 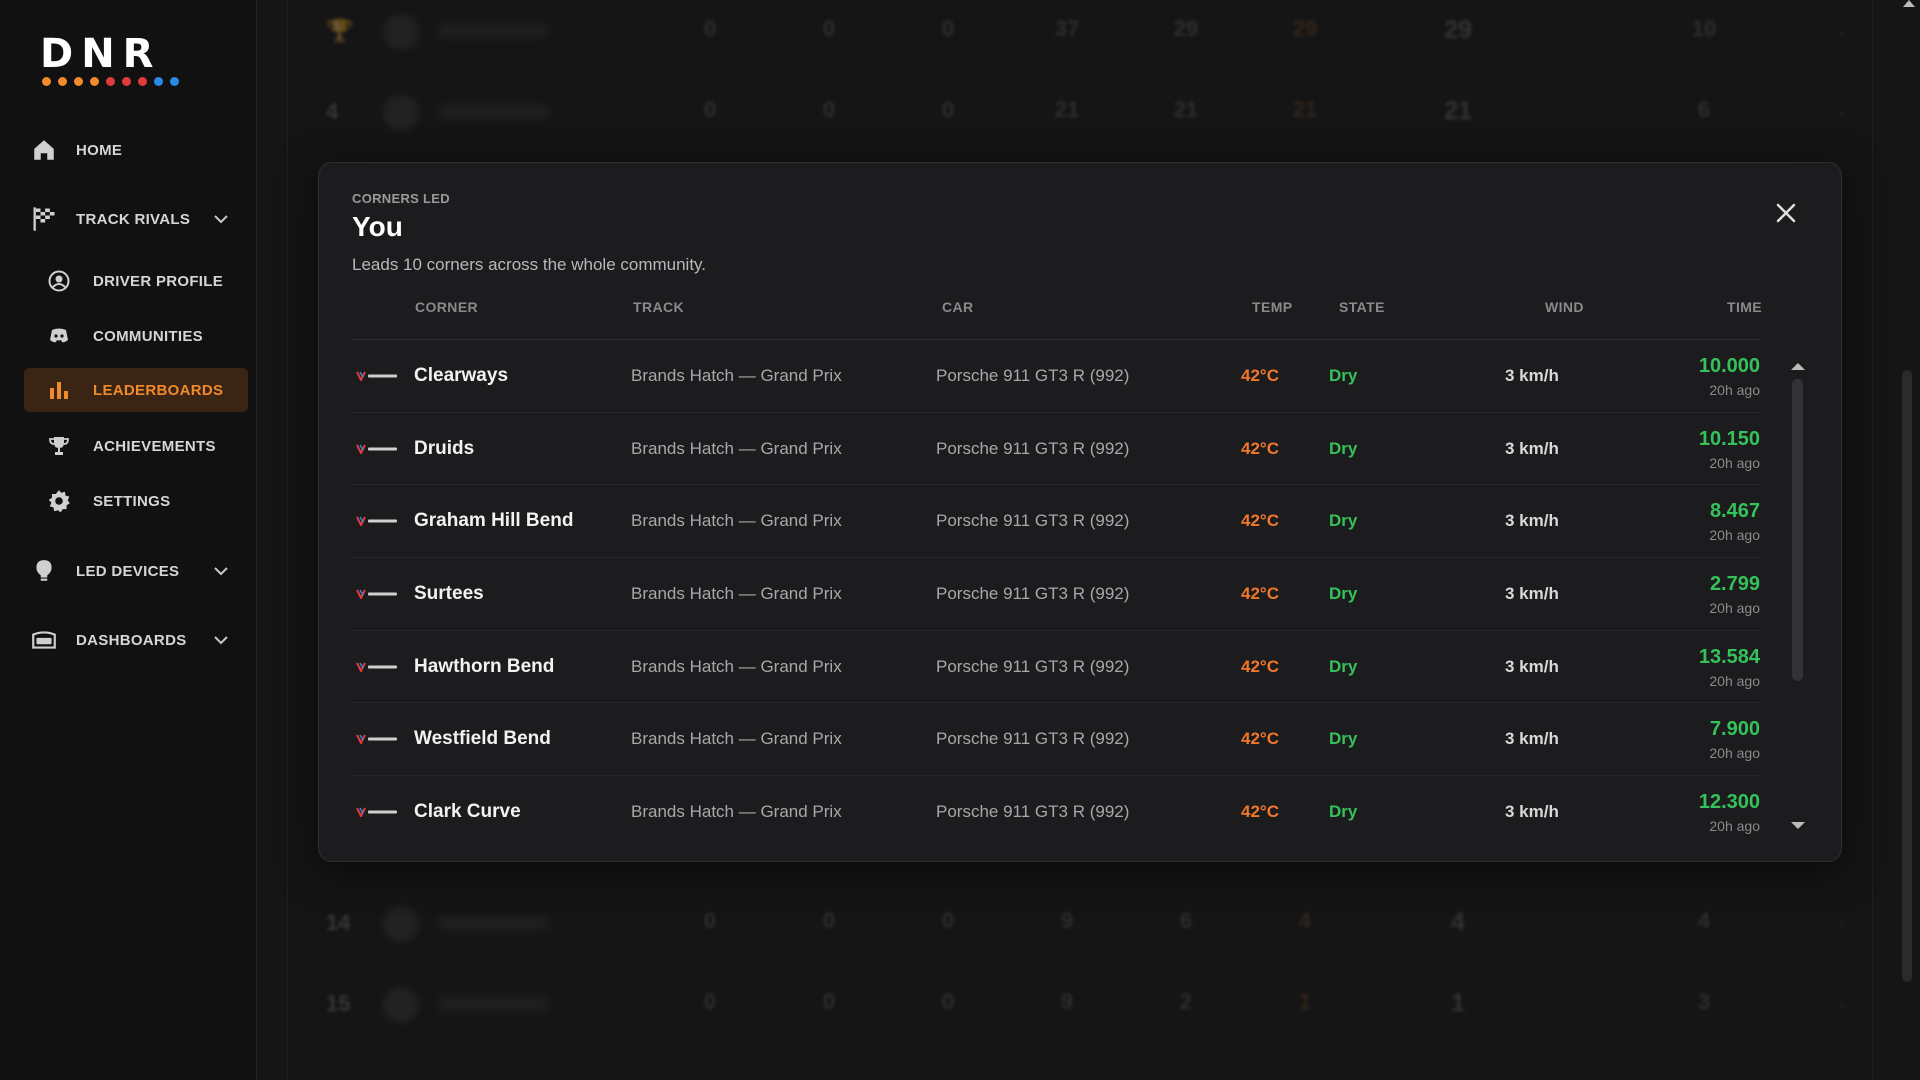 What do you see at coordinates (128, 219) in the screenshot?
I see `sidebar-item-track-rivals: TRACK RIVALS` at bounding box center [128, 219].